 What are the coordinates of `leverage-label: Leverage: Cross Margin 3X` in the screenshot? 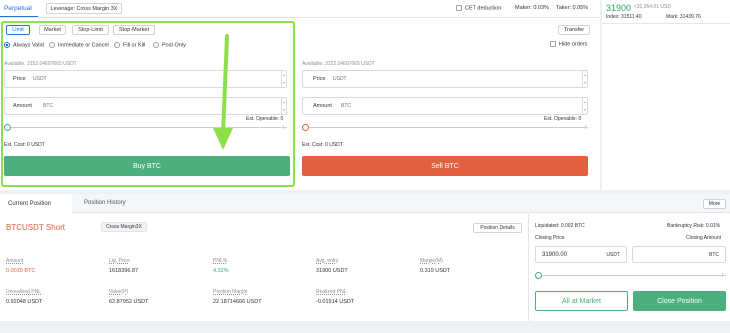 It's located at (84, 8).